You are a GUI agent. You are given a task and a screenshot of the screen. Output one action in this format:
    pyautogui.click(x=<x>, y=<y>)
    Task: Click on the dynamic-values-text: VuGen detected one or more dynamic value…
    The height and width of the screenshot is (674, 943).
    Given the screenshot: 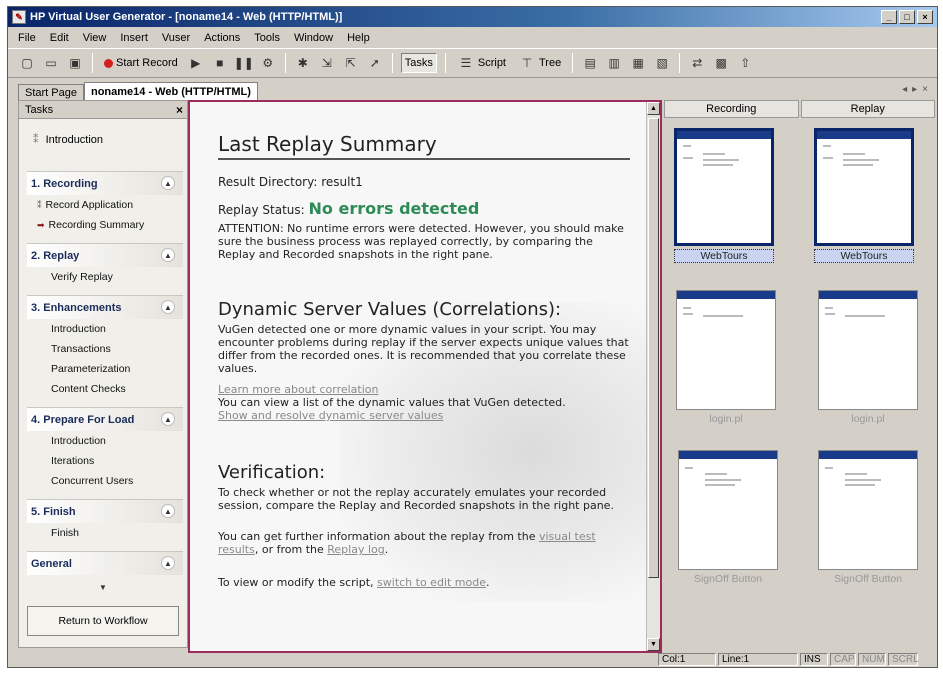 What is the action you would take?
    pyautogui.click(x=423, y=349)
    